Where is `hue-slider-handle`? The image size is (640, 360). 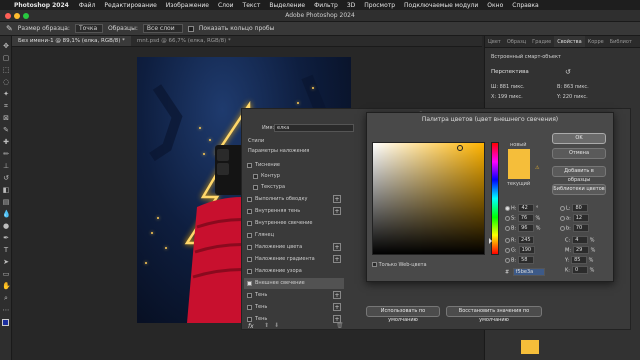
hue-slider-handle is located at coordinates (490, 241).